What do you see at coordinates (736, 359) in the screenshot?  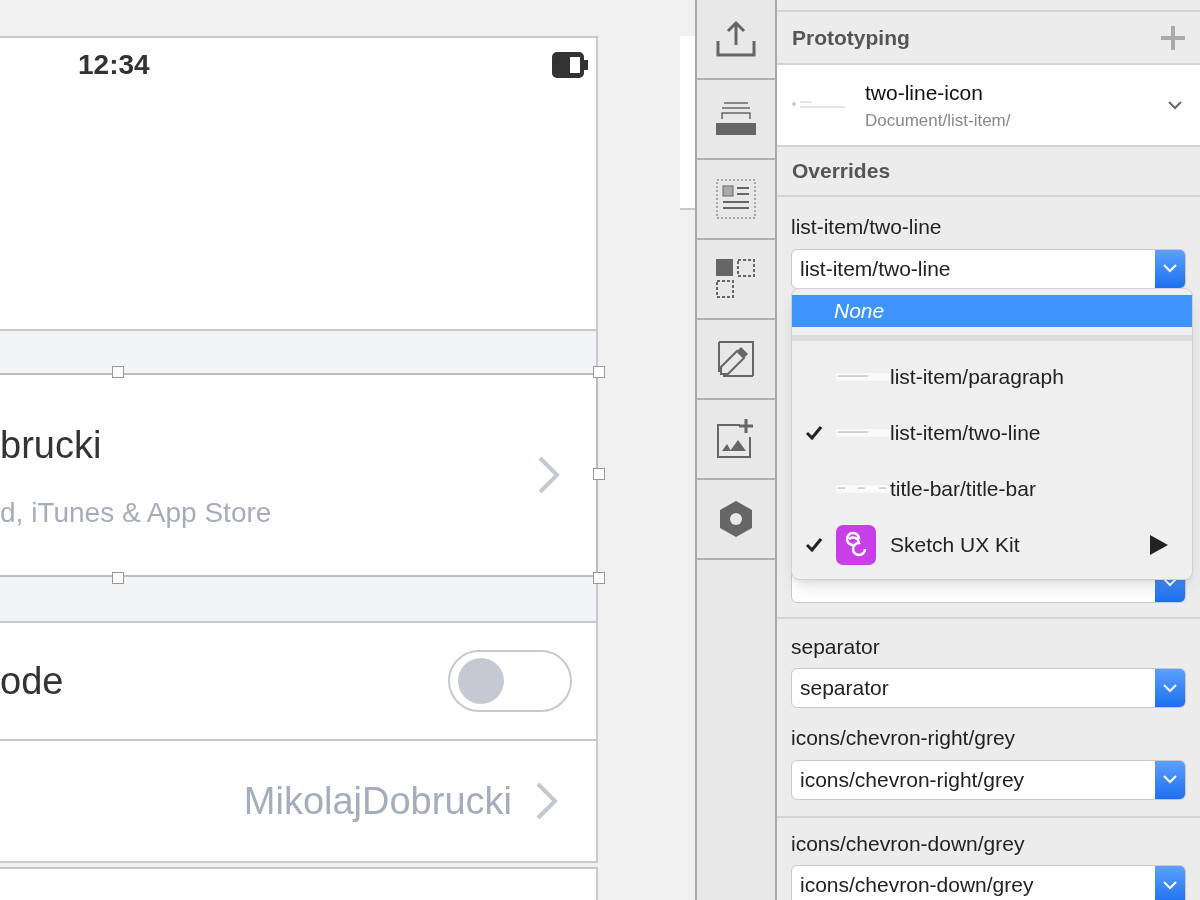 I see `pencil-frame-icon` at bounding box center [736, 359].